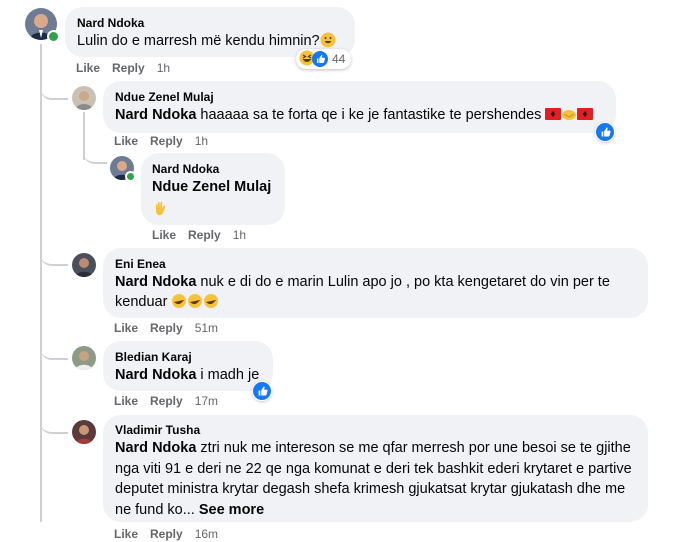 This screenshot has width=693, height=542. Describe the element at coordinates (328, 41) in the screenshot. I see `grinning-emoji-icon` at that location.